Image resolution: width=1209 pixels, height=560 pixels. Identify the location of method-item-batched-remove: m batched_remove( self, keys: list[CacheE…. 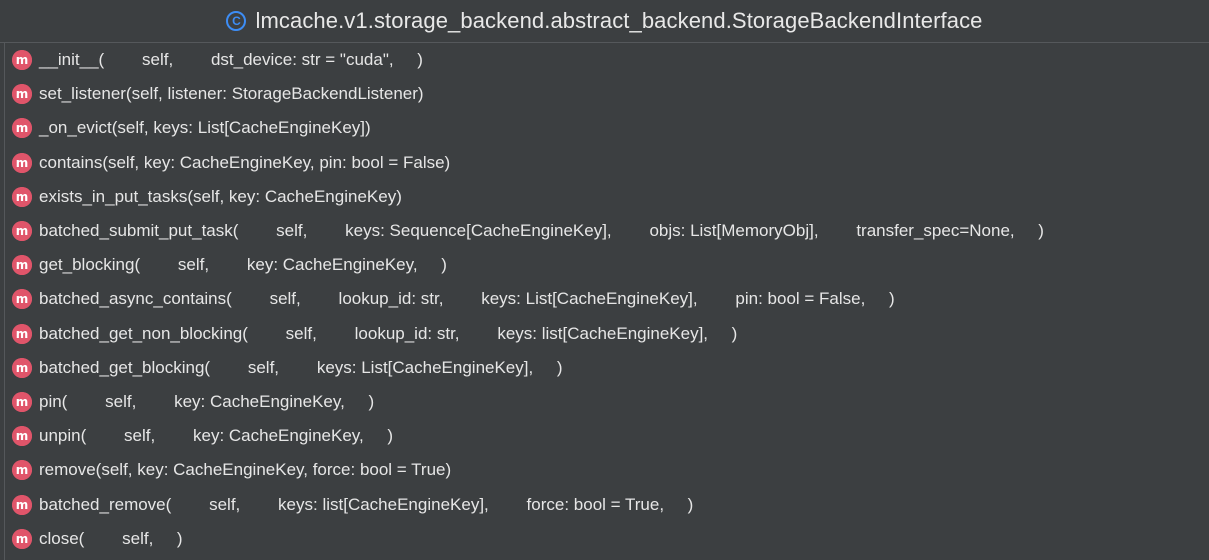
(607, 504).